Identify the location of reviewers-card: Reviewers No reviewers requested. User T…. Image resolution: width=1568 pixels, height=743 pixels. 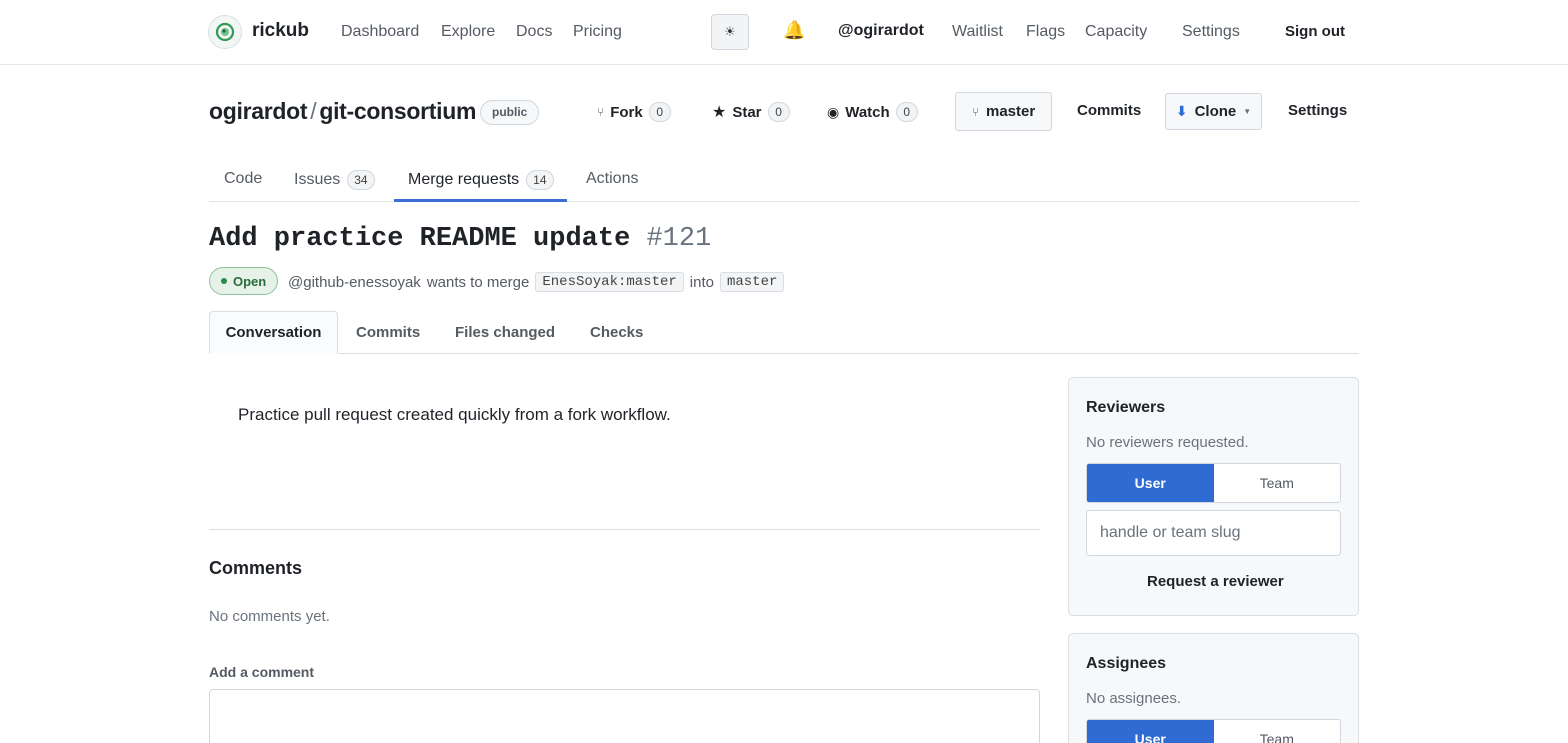
(1213, 496).